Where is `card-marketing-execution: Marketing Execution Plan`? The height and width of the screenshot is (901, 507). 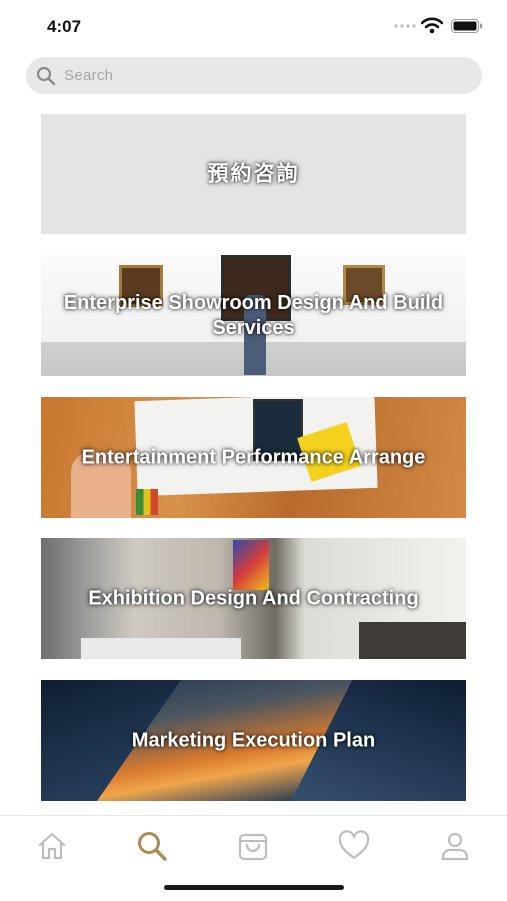
card-marketing-execution: Marketing Execution Plan is located at coordinates (253, 740).